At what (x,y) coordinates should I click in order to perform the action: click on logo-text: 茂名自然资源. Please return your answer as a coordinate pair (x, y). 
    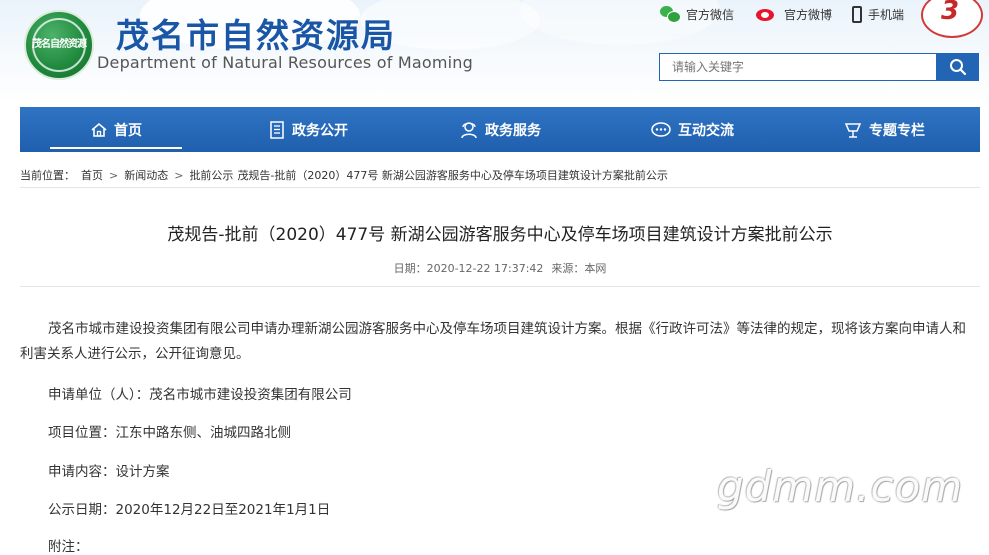
    Looking at the image, I should click on (59, 44).